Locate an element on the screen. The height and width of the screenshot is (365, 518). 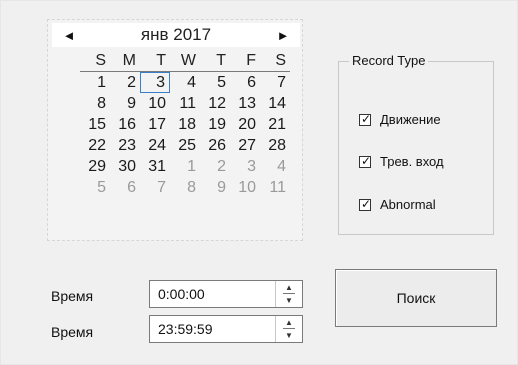
start-time-label: Время is located at coordinates (72, 296).